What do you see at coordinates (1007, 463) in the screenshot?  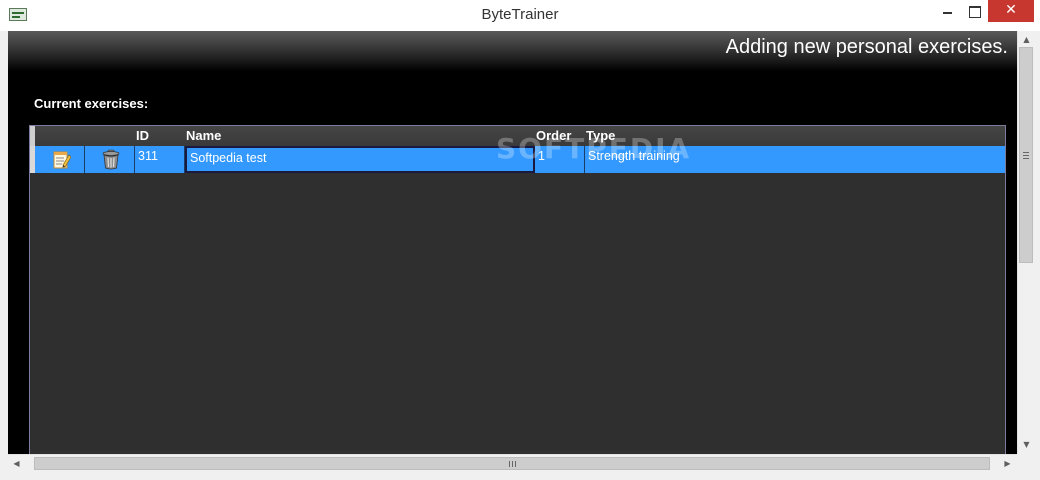 I see `scroll-right-button: ▶` at bounding box center [1007, 463].